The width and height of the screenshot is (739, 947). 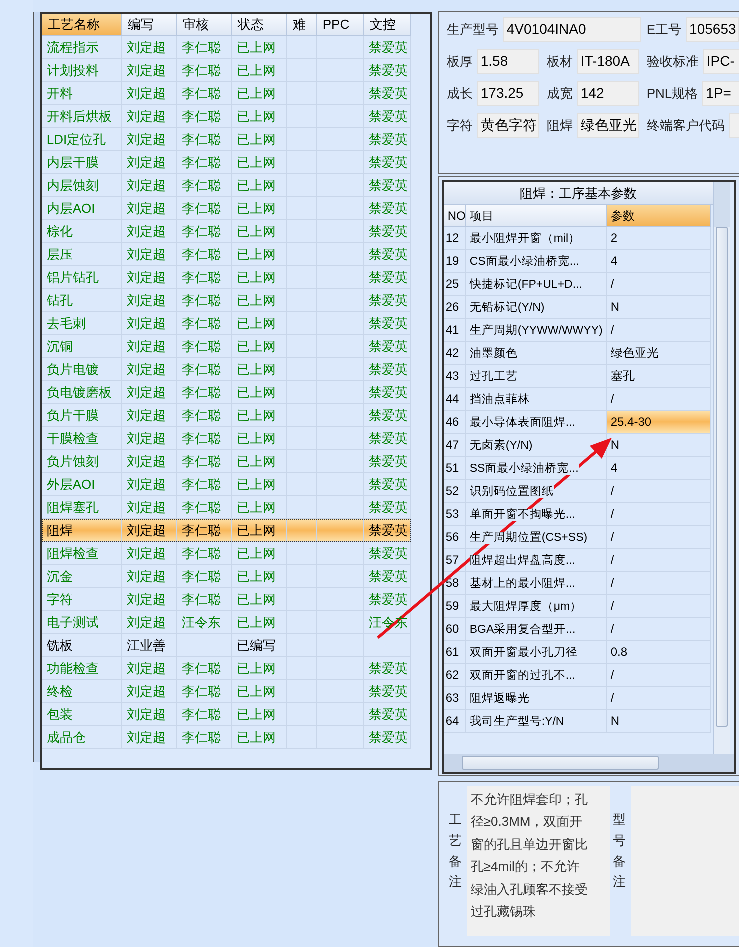 What do you see at coordinates (149, 25) in the screenshot?
I see `column-header: 编写` at bounding box center [149, 25].